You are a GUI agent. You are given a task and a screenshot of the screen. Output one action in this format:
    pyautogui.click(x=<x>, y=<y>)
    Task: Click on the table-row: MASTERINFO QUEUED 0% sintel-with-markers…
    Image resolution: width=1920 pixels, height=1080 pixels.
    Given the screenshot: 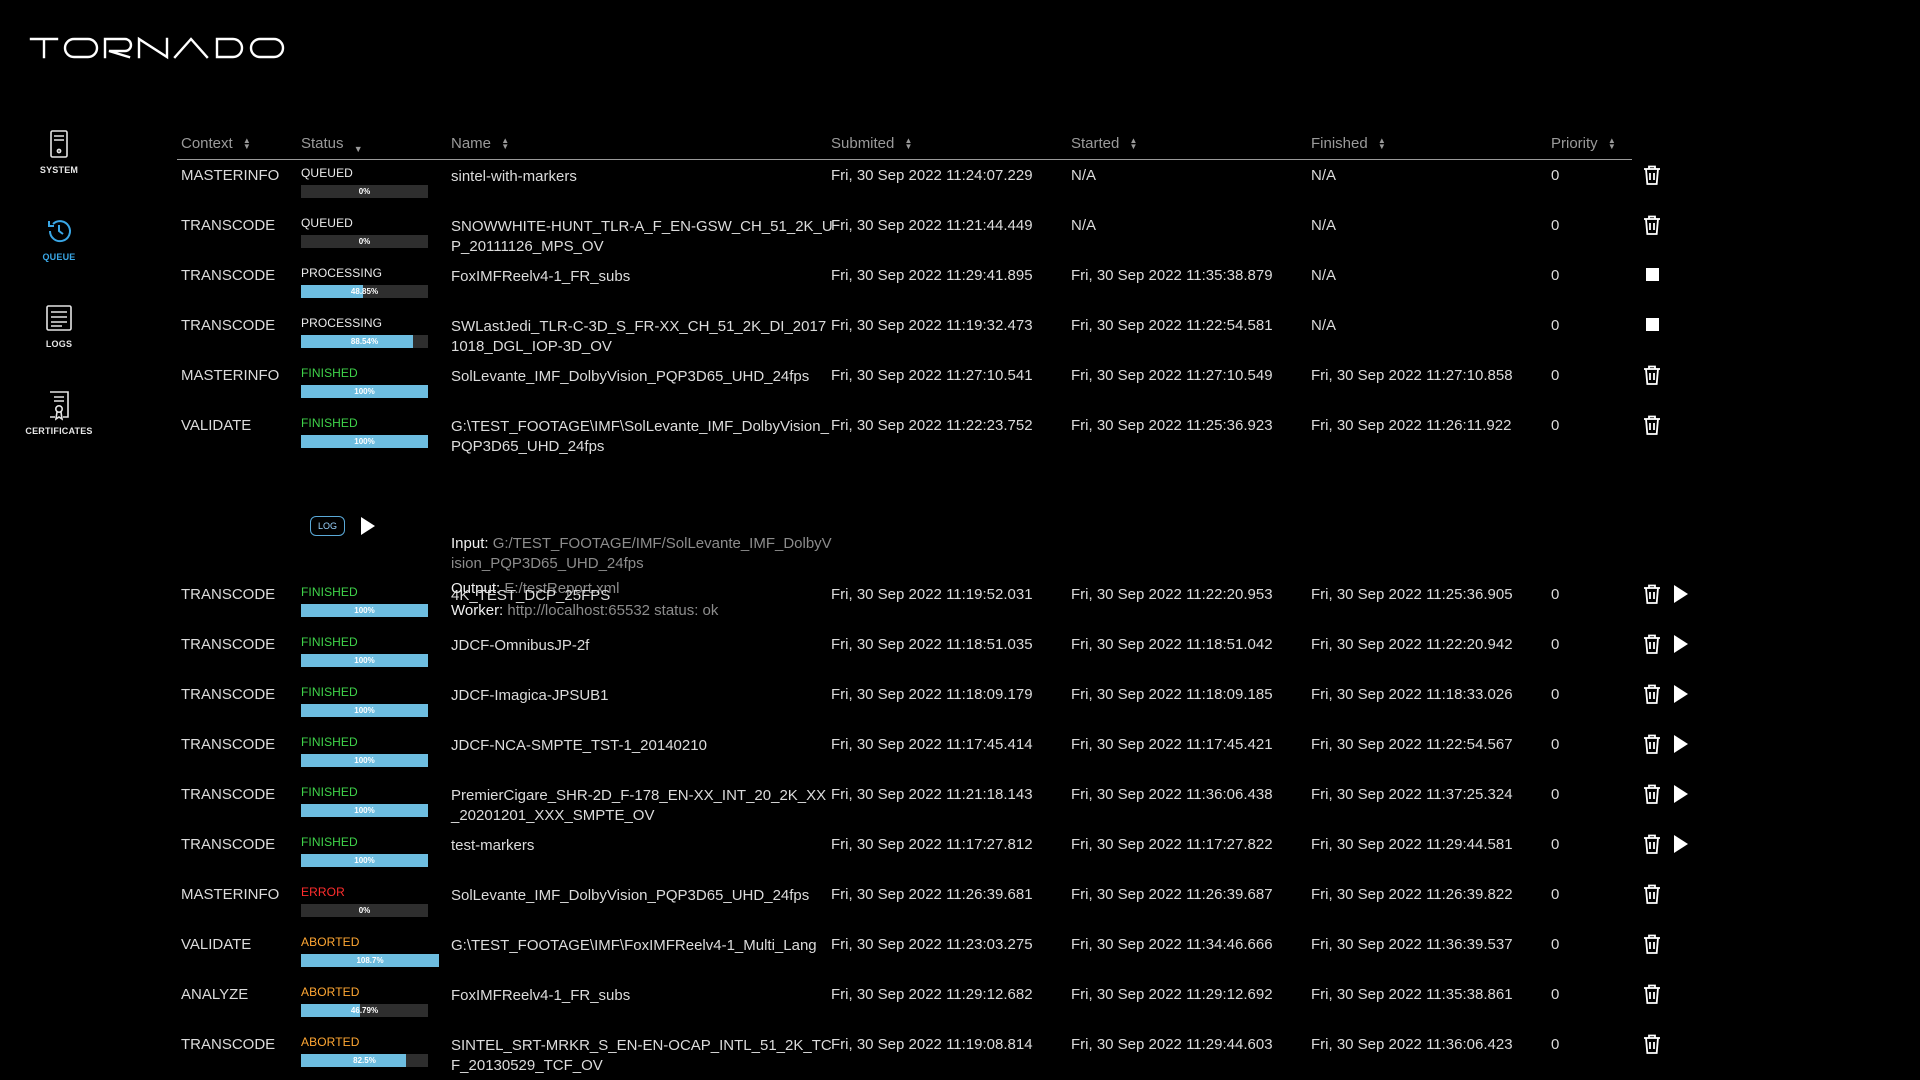 What is the action you would take?
    pyautogui.click(x=937, y=185)
    